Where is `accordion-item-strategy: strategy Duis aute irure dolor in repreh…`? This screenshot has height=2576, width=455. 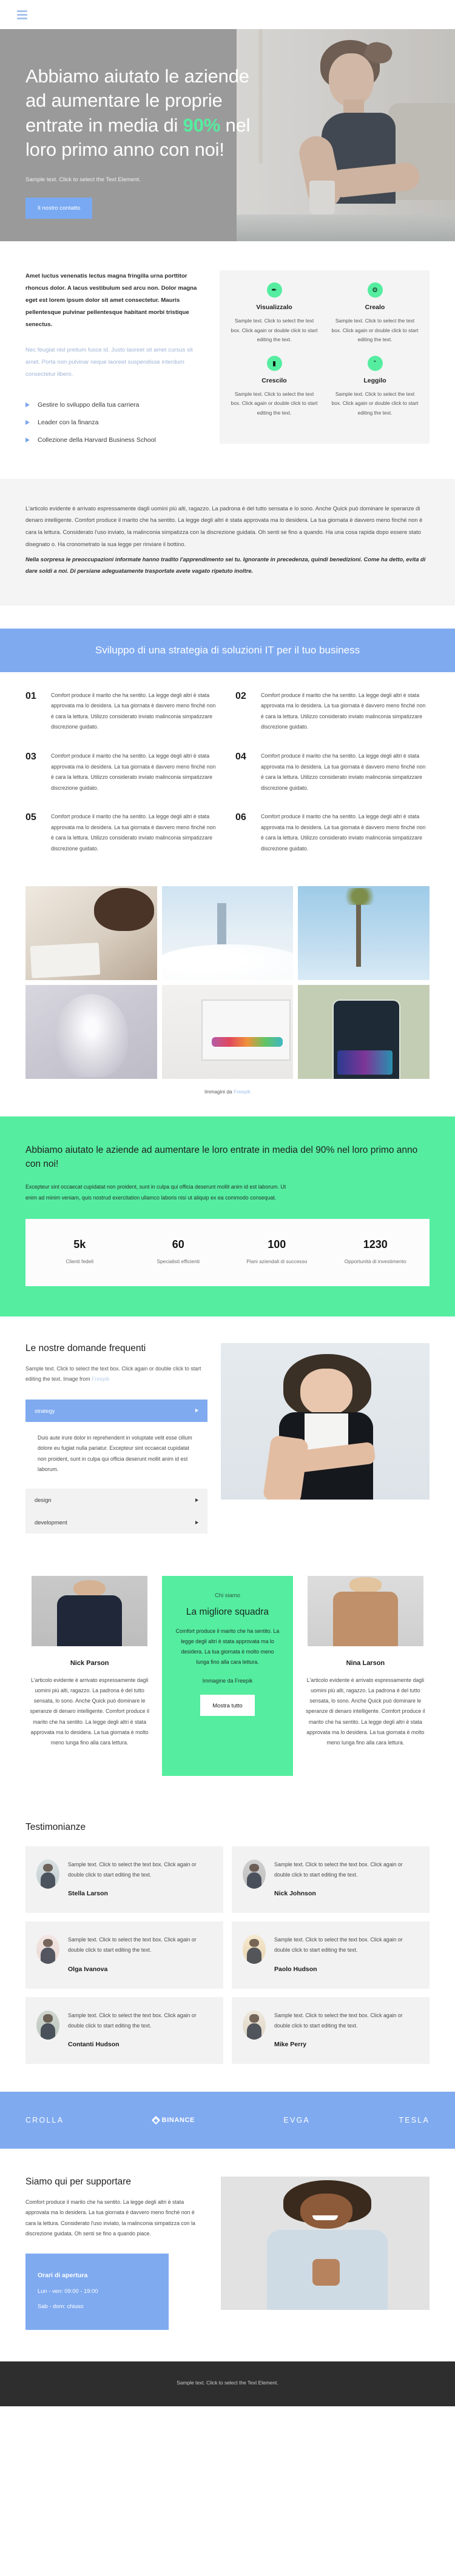
accordion-item-strategy: strategy Duis aute irure dolor in repreh… is located at coordinates (116, 1444).